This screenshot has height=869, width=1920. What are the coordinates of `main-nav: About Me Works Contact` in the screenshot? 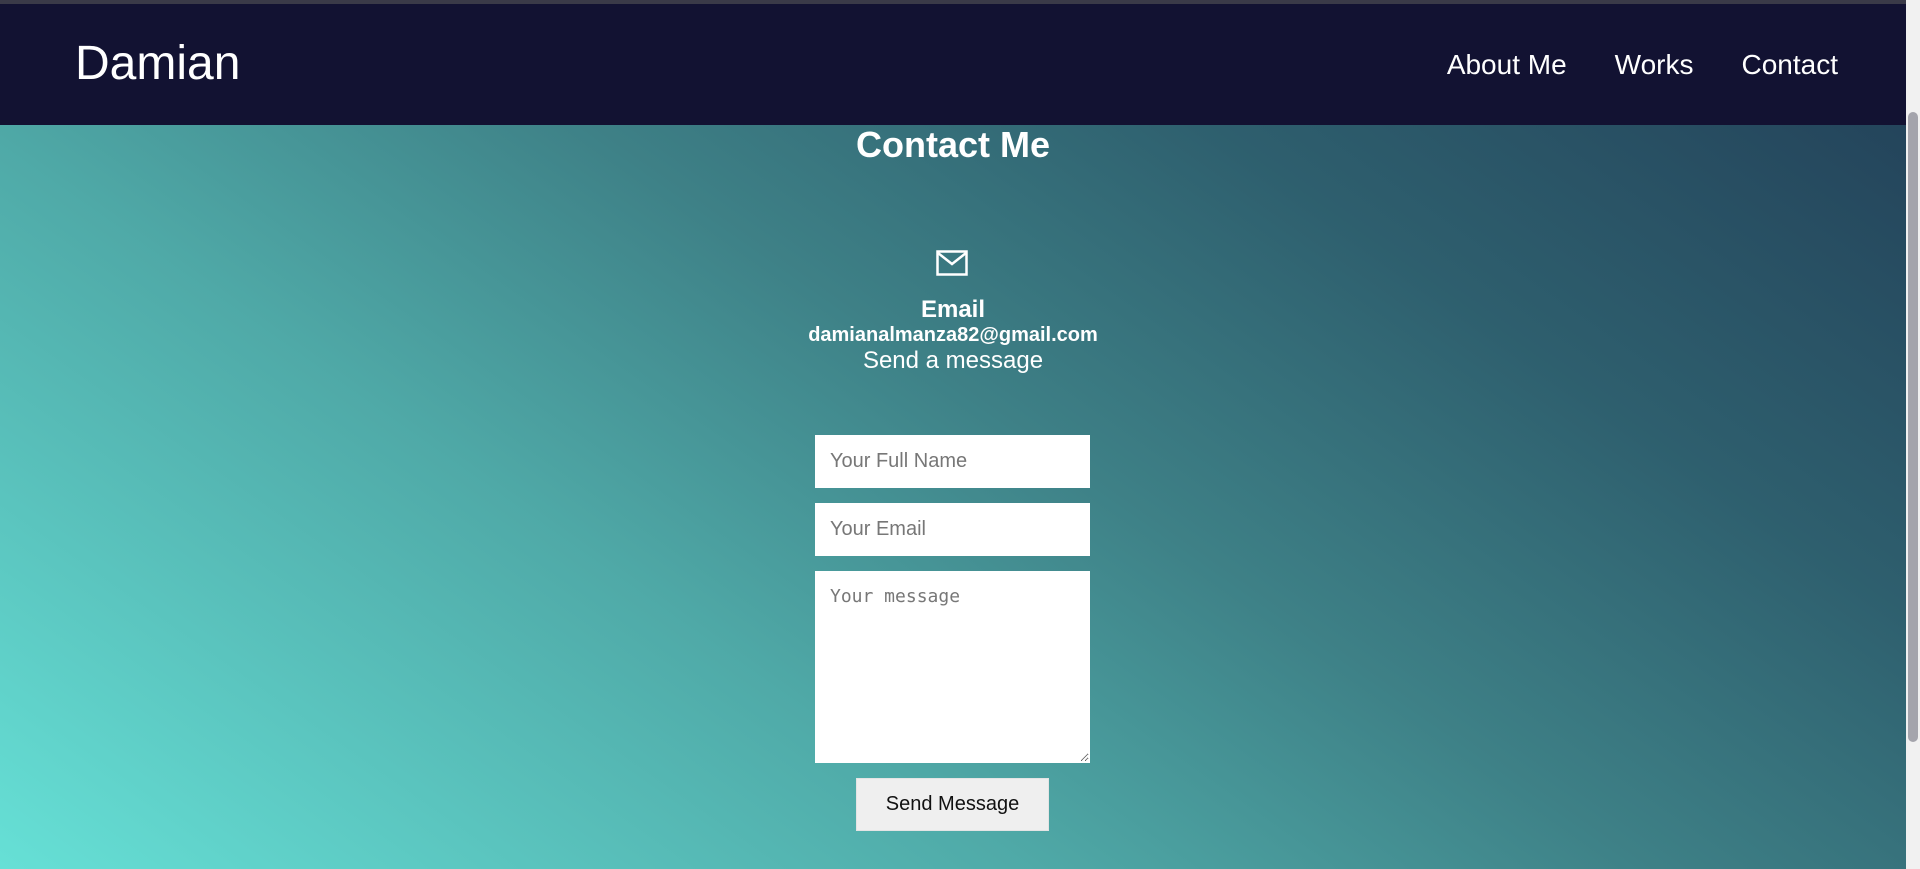 It's located at (1642, 65).